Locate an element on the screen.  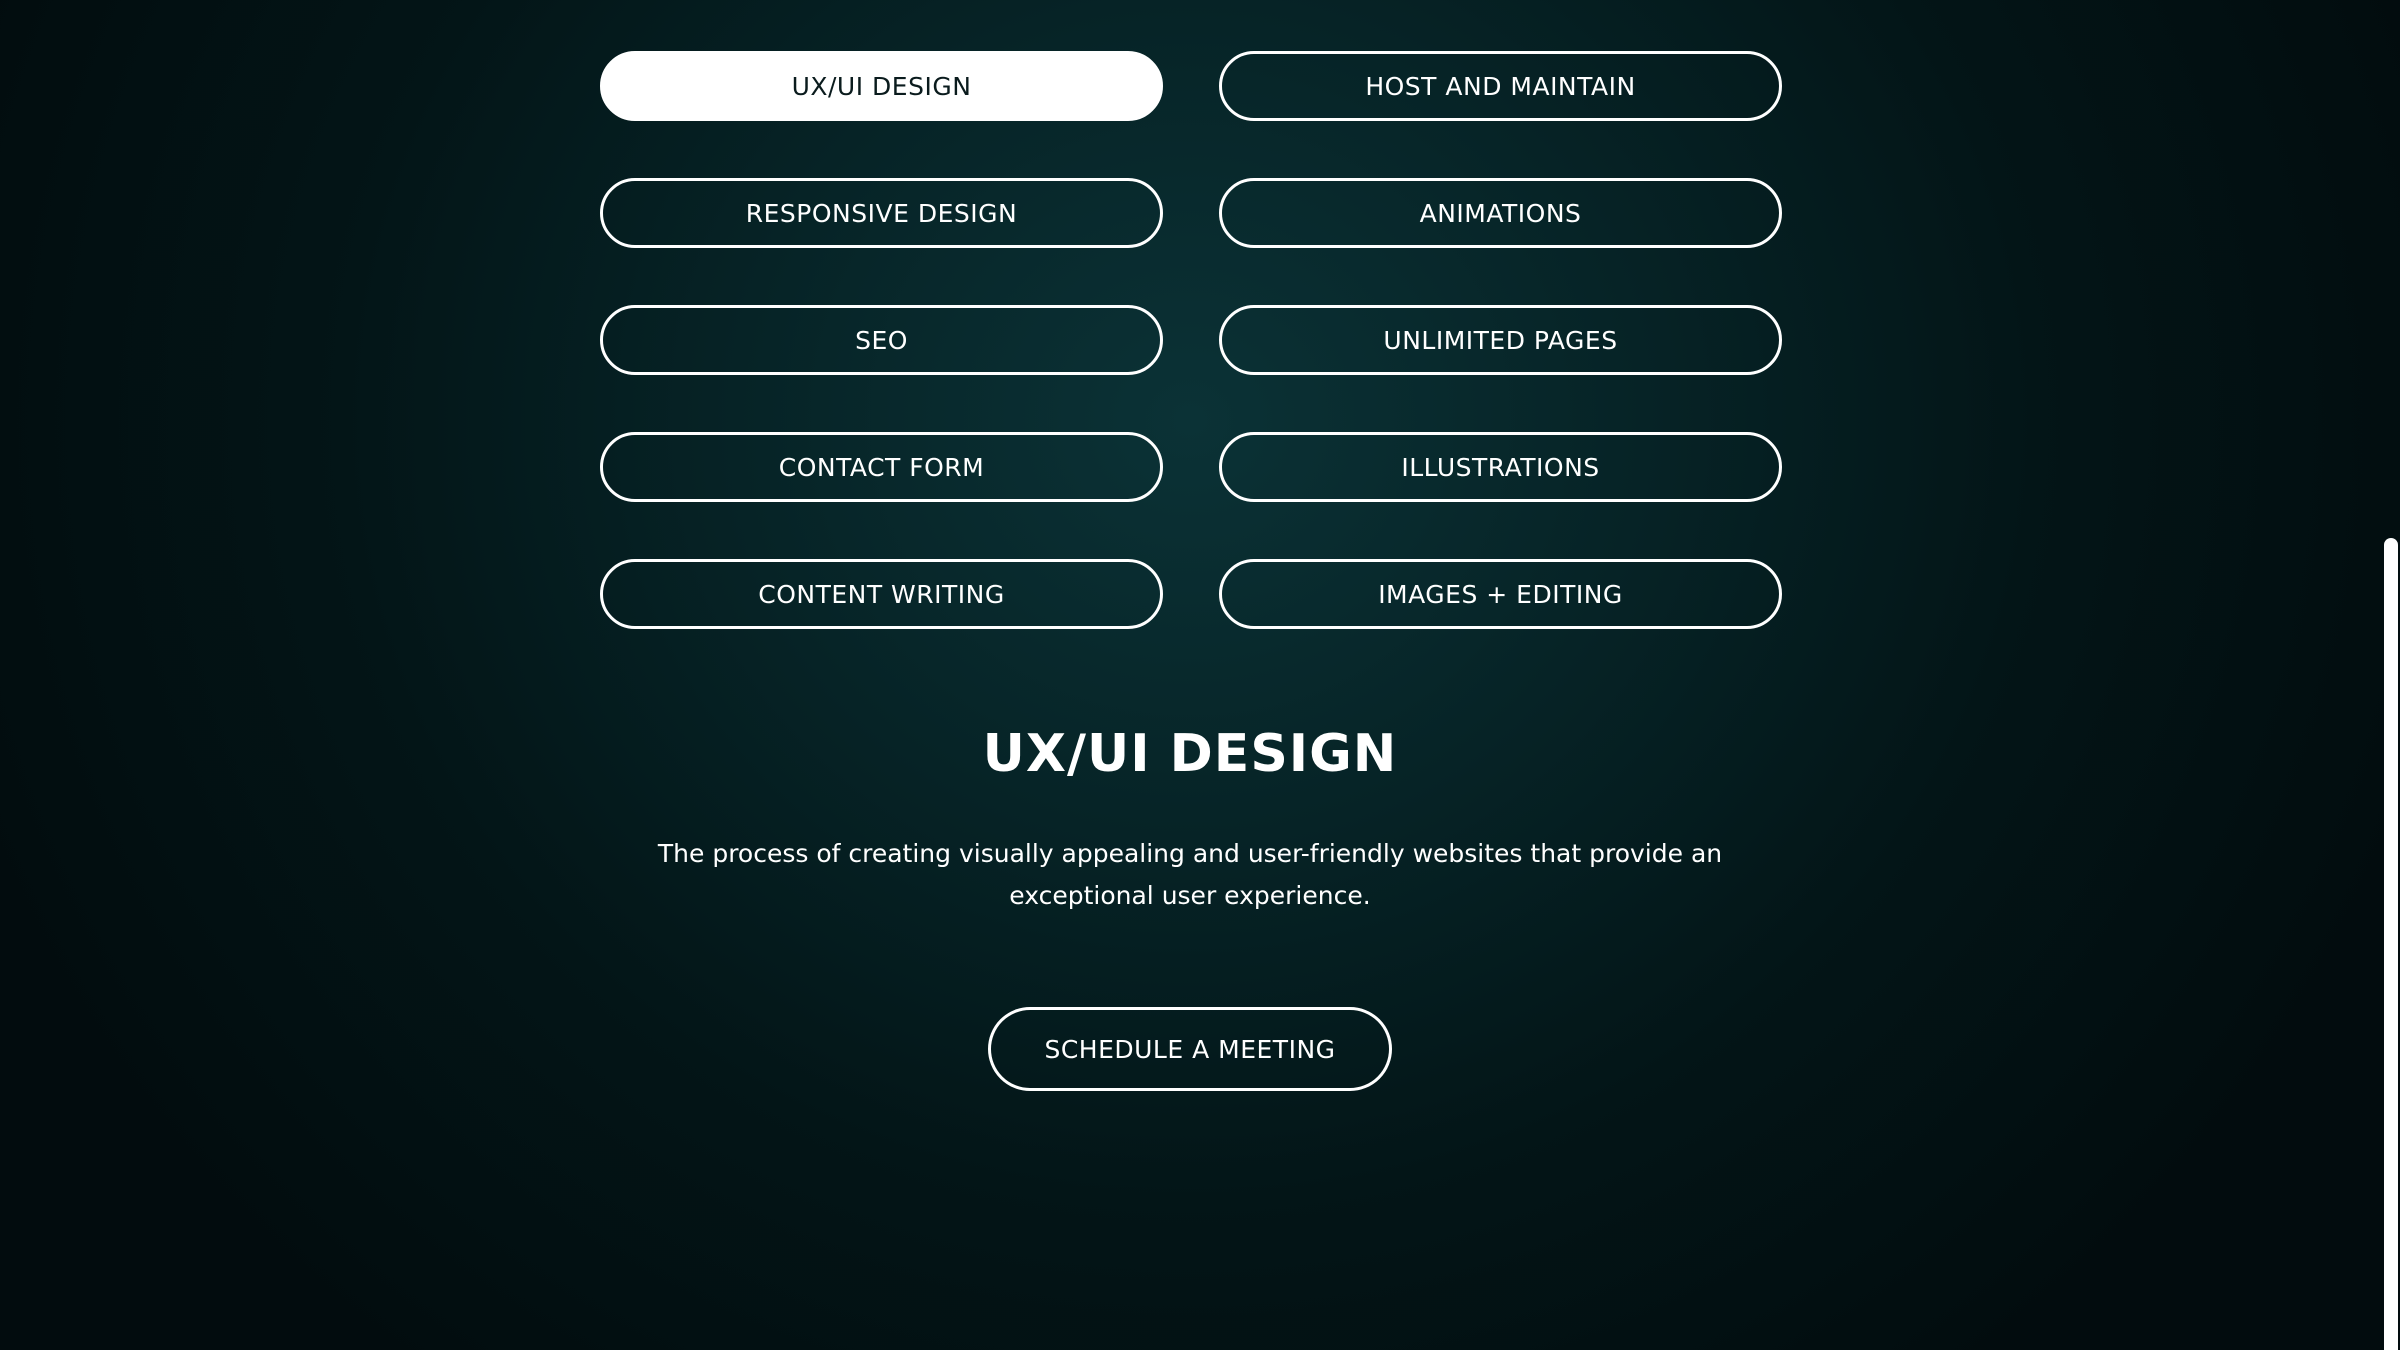
service-tab-ux-ui-design: UX/UI DESIGN is located at coordinates (881, 86).